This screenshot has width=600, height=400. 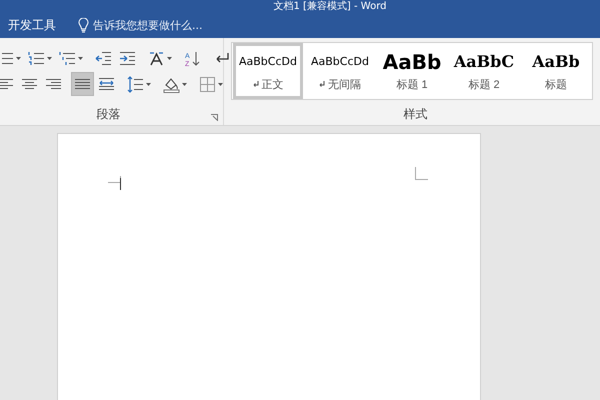 I want to click on decrease-indent-icon, so click(x=103, y=58).